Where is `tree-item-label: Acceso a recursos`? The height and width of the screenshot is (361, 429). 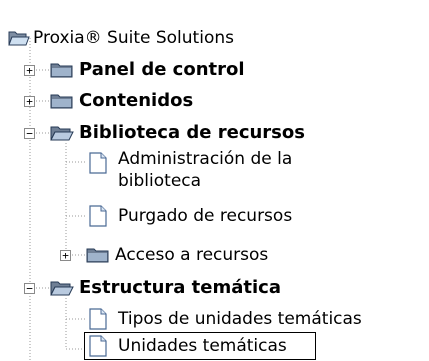 tree-item-label: Acceso a recursos is located at coordinates (192, 255).